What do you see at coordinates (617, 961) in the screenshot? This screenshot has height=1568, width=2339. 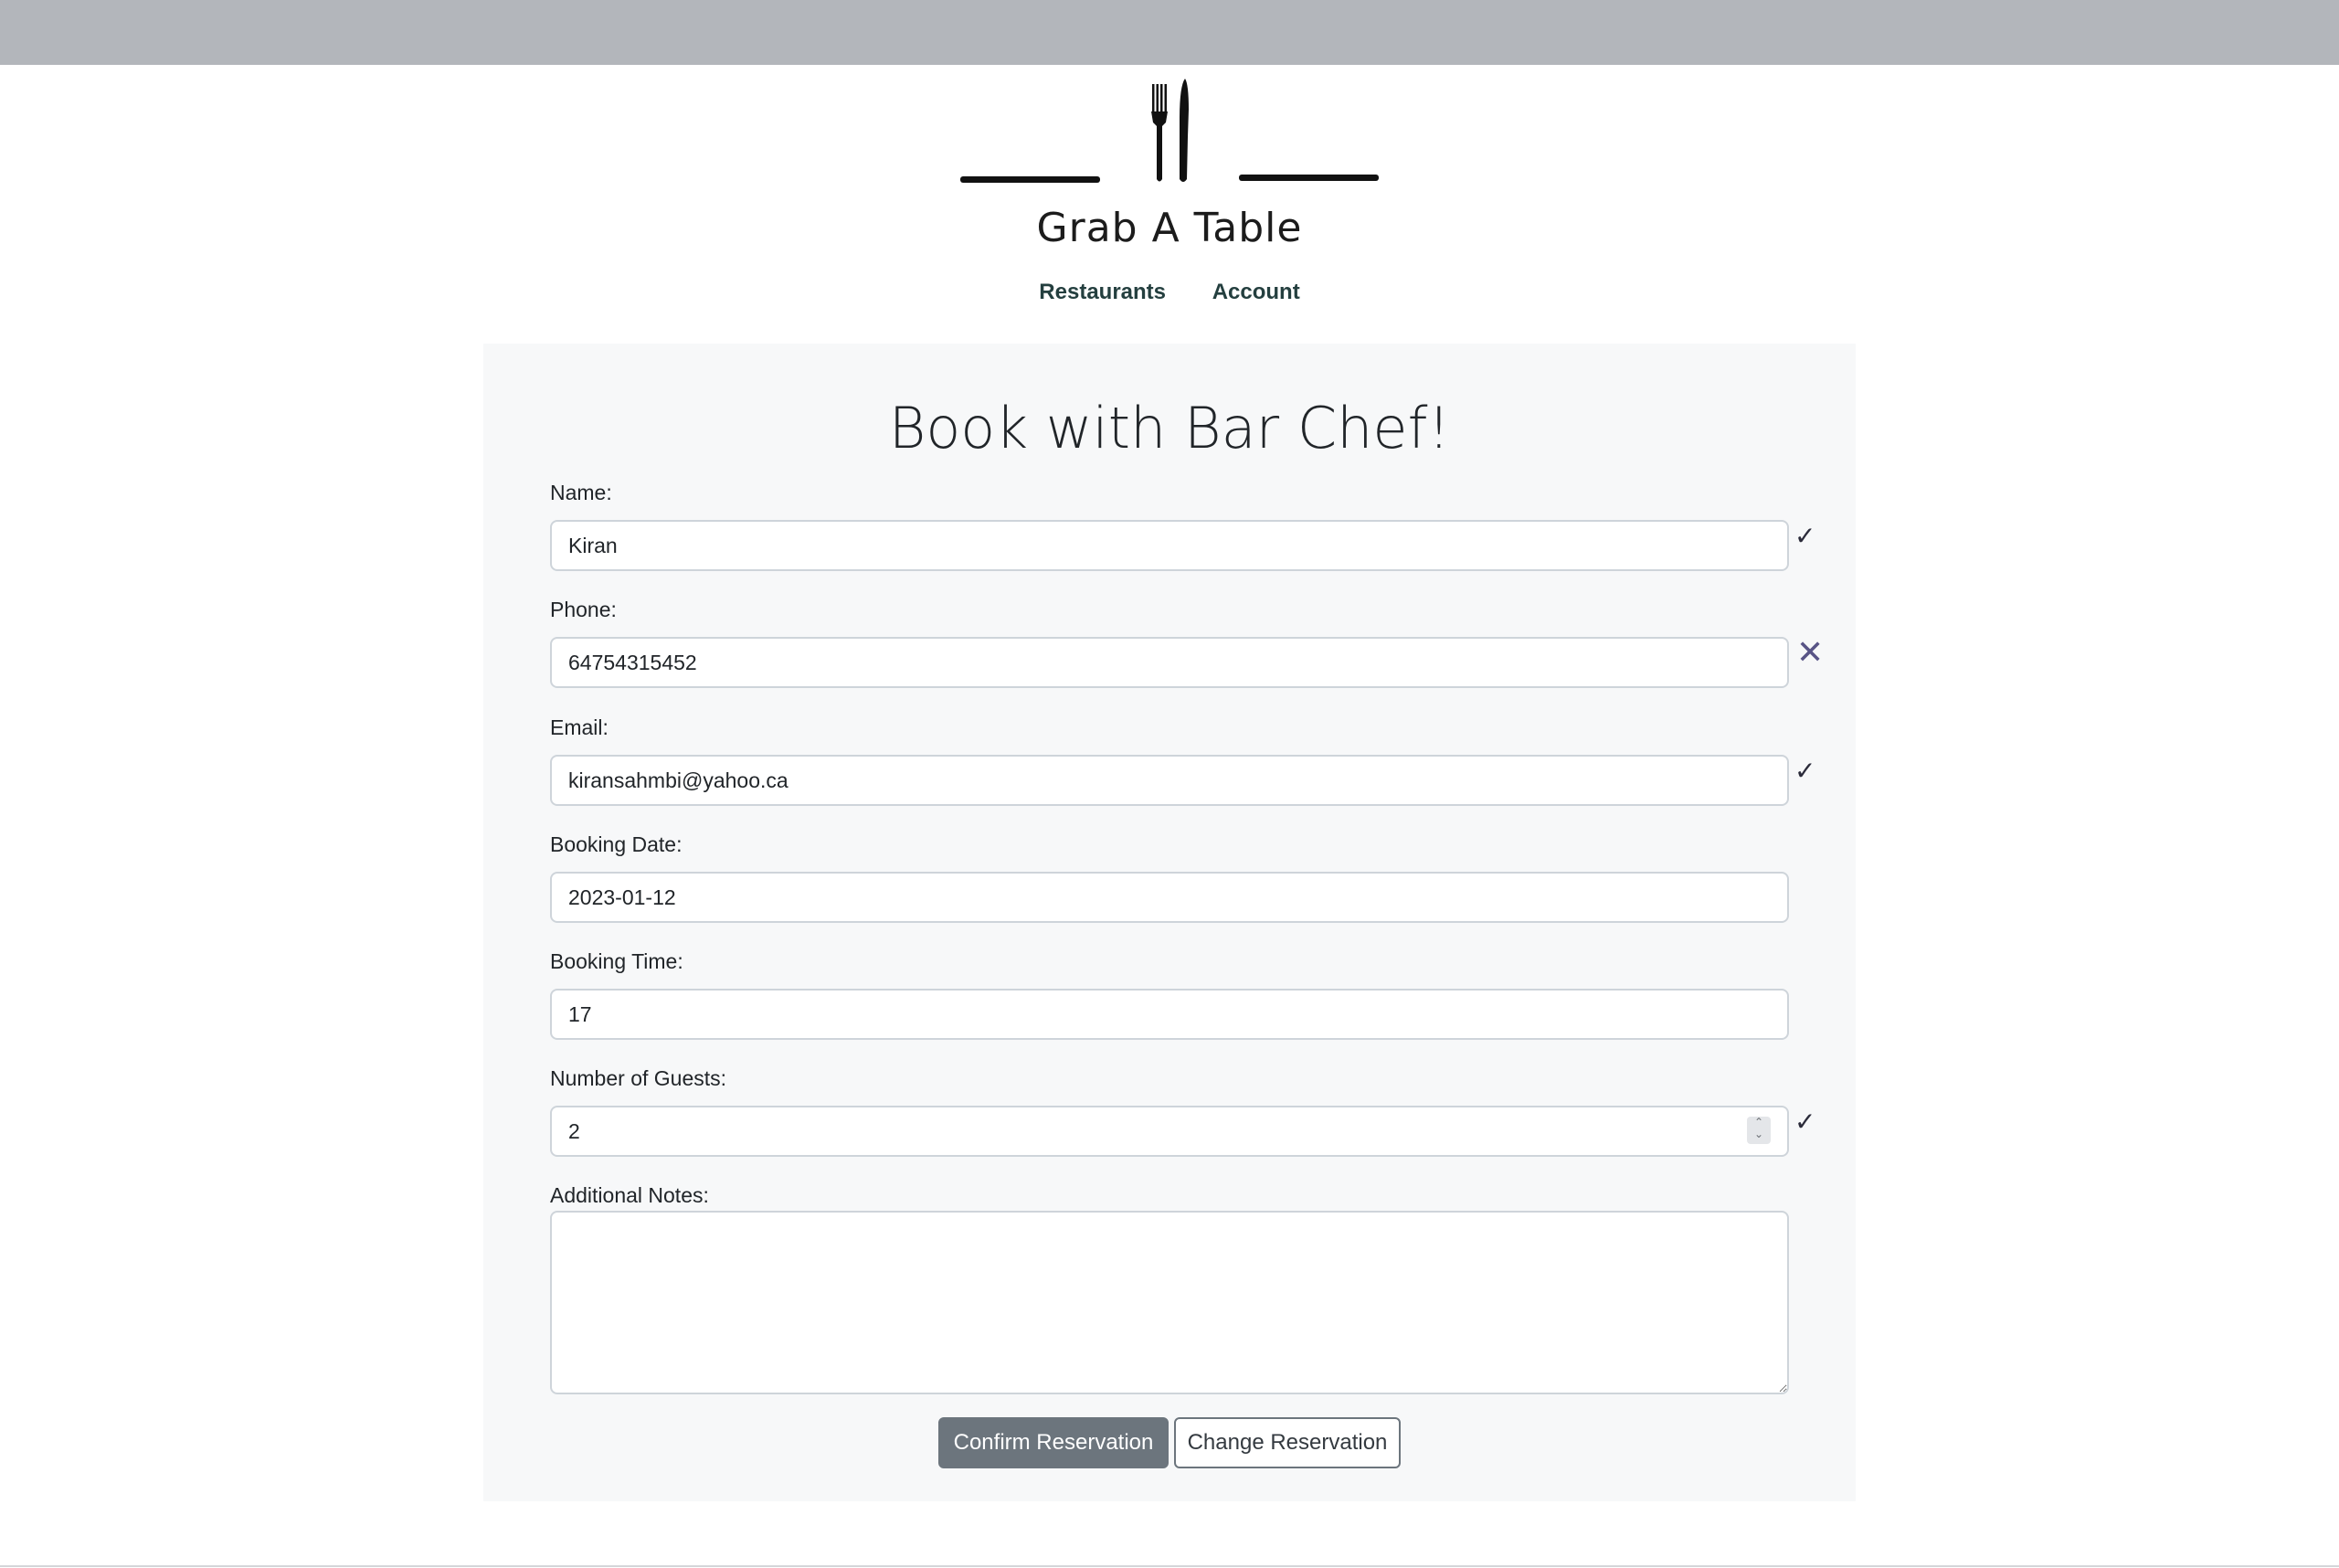 I see `booking-time-label: Booking Time:` at bounding box center [617, 961].